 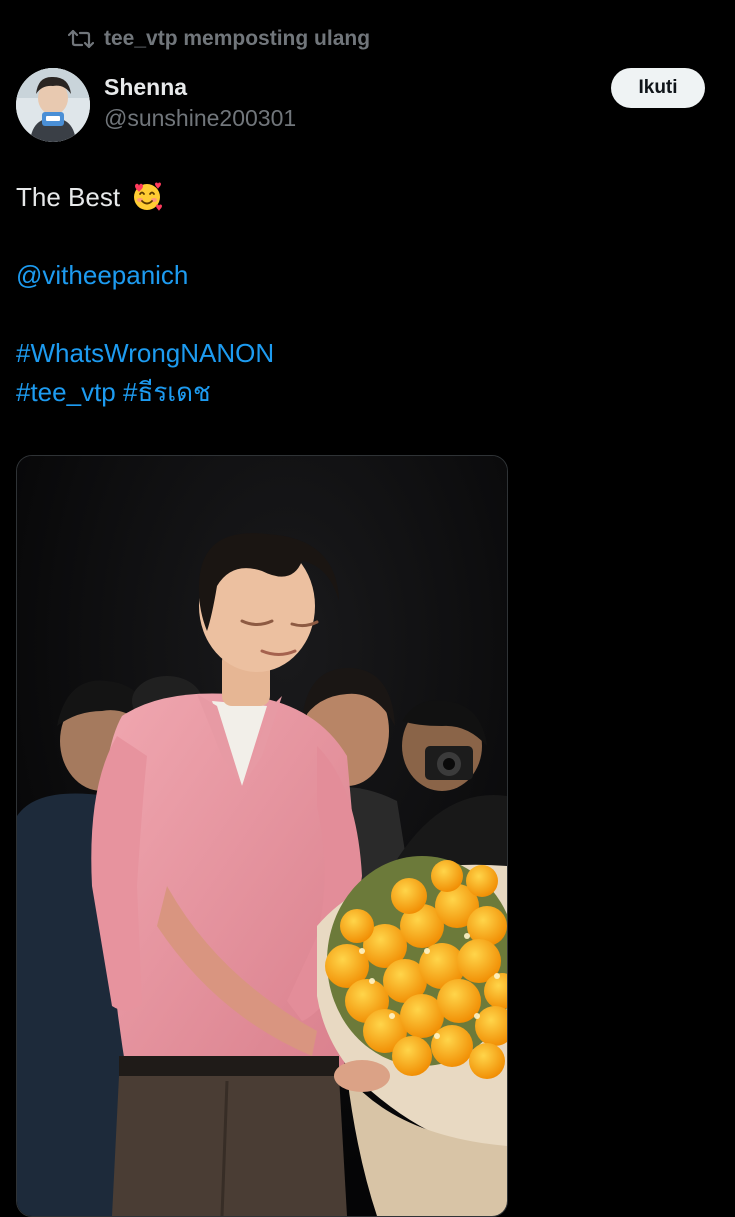 What do you see at coordinates (145, 353) in the screenshot?
I see `hashtag-link: #WhatsWrongNANON` at bounding box center [145, 353].